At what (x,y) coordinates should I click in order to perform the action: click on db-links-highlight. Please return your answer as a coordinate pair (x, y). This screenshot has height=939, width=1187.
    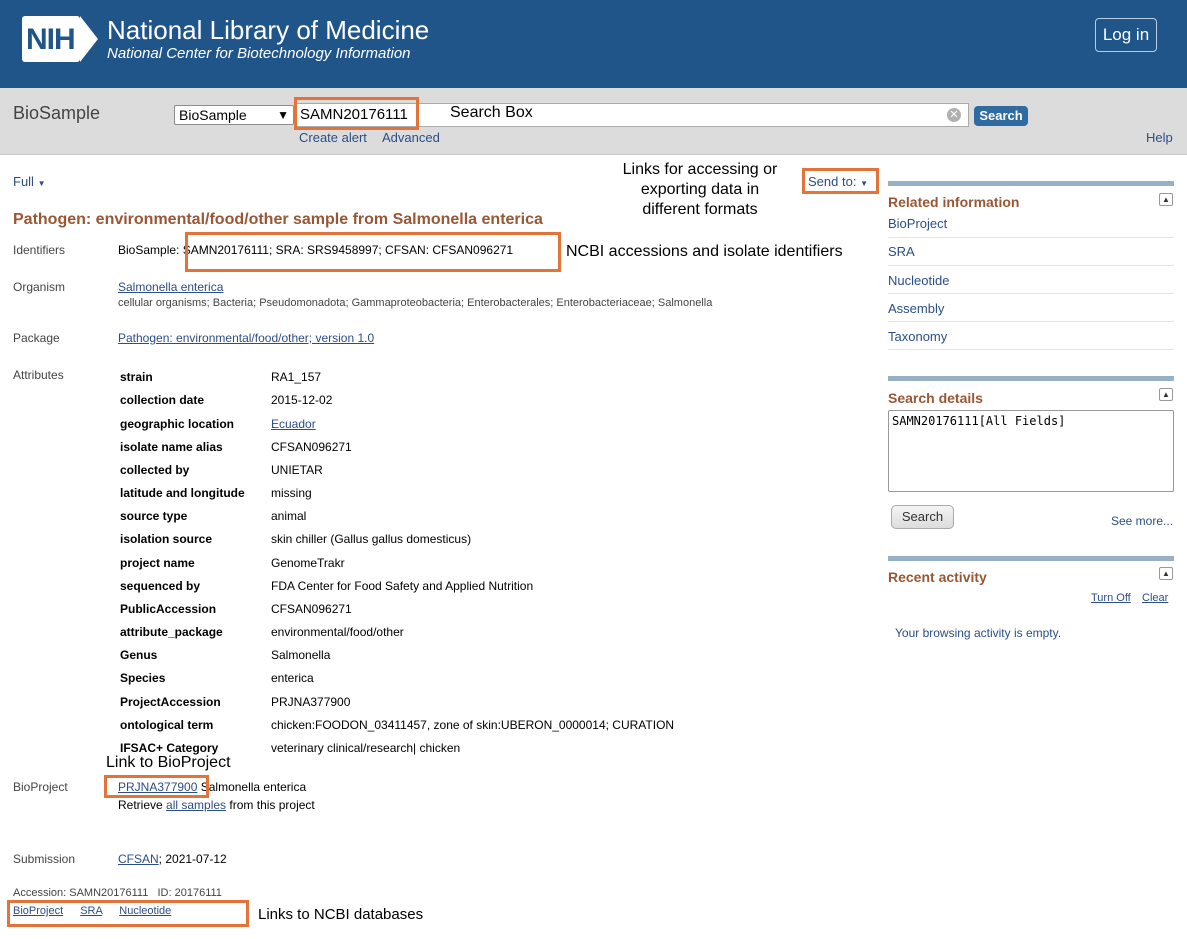
    Looking at the image, I should click on (128, 913).